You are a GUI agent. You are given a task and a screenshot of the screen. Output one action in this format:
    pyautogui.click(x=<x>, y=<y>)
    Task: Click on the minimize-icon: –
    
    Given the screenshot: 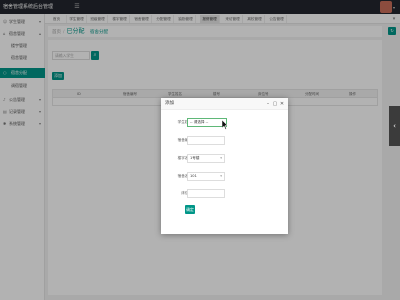 What is the action you would take?
    pyautogui.click(x=268, y=104)
    